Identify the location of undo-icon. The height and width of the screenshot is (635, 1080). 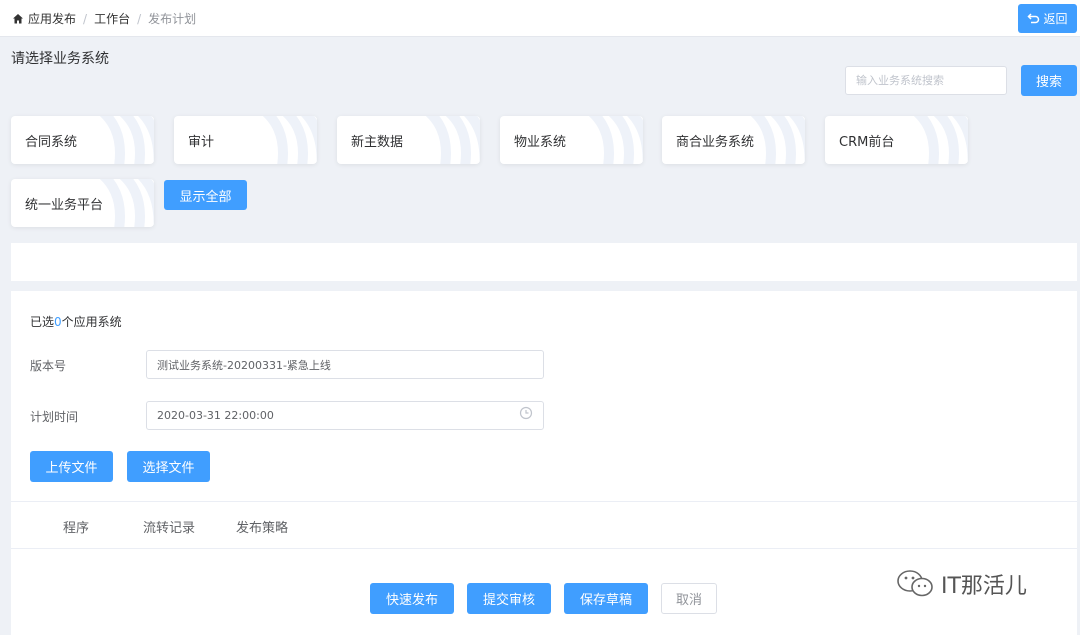
(1033, 18).